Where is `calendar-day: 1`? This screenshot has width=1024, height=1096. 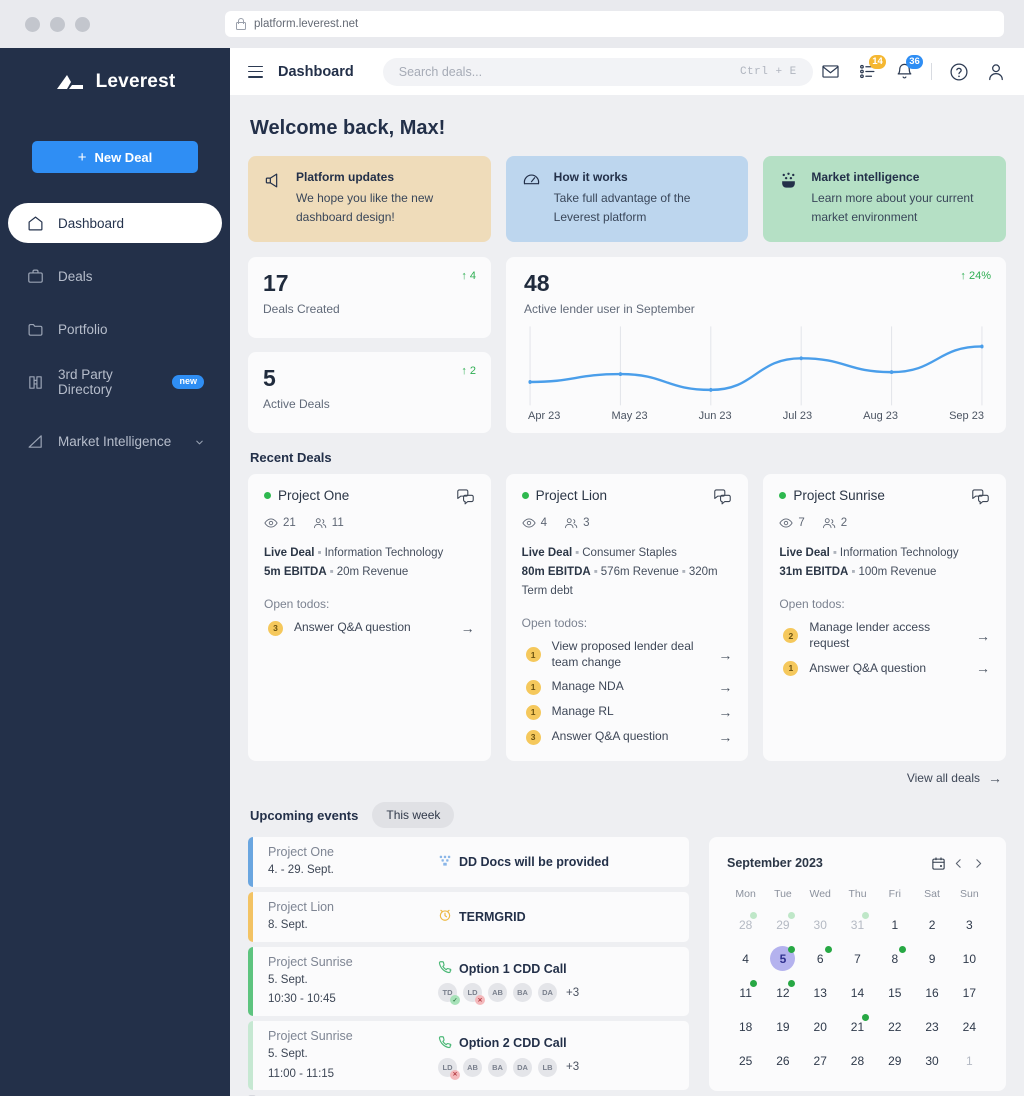
calendar-day: 1 is located at coordinates (969, 1060).